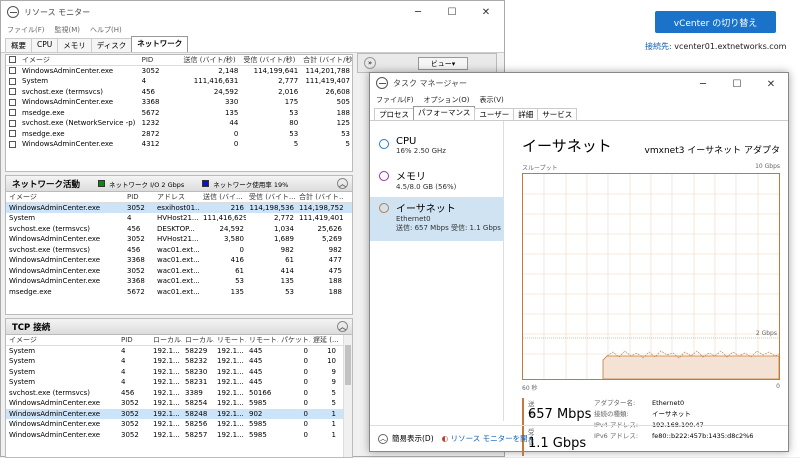  Describe the element at coordinates (111, 45) in the screenshot. I see `tab-disk: ディスク` at that location.